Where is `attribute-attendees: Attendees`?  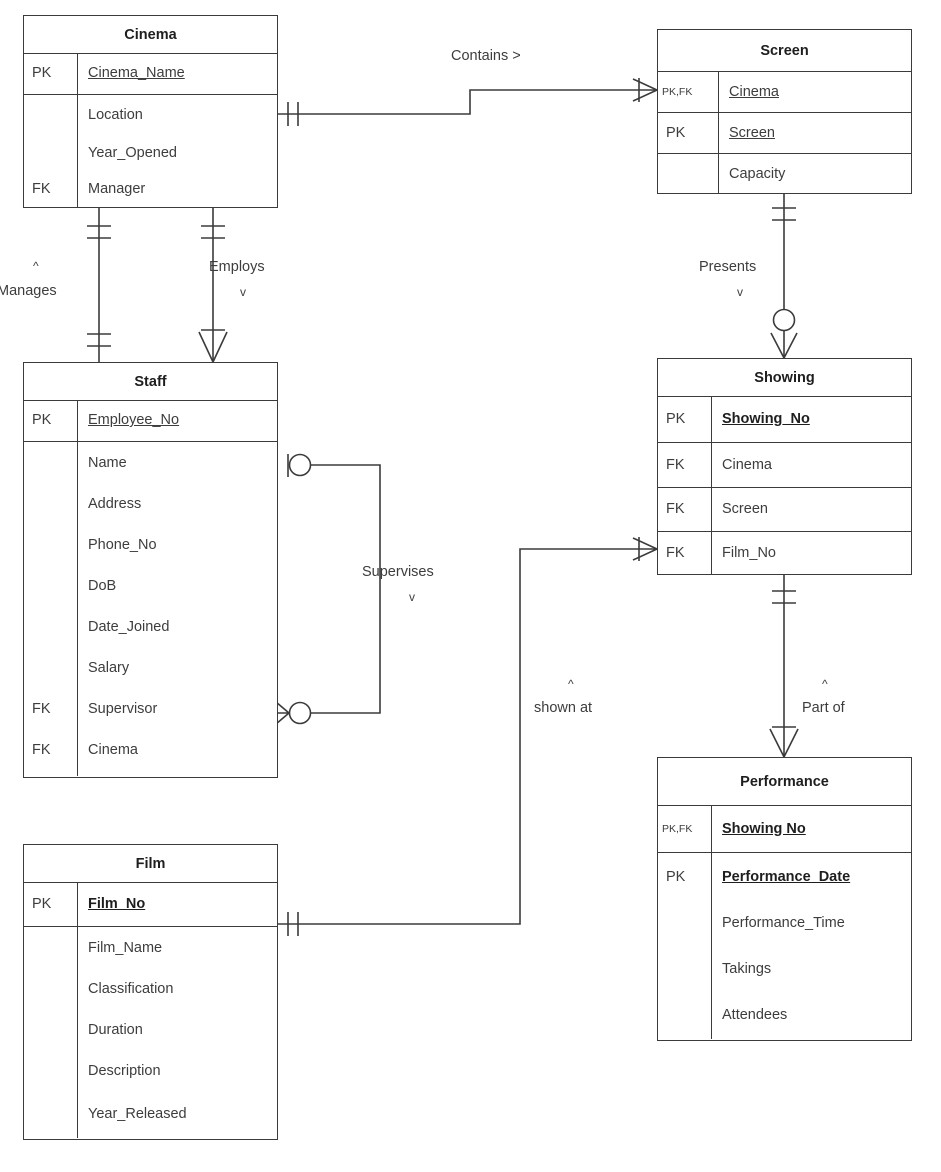
attribute-attendees: Attendees is located at coordinates (755, 1015).